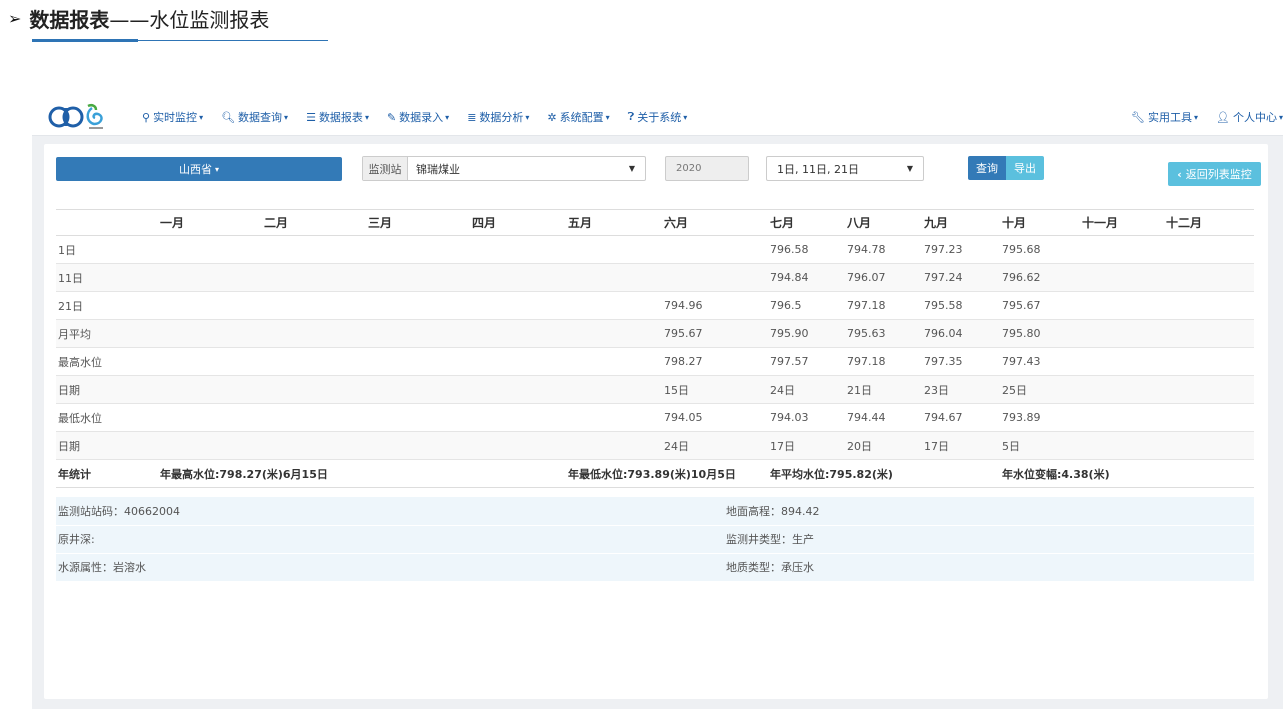 This screenshot has width=1283, height=709. Describe the element at coordinates (669, 473) in the screenshot. I see `annual-min: 年最低水位:793.89(米)10月5日` at that location.